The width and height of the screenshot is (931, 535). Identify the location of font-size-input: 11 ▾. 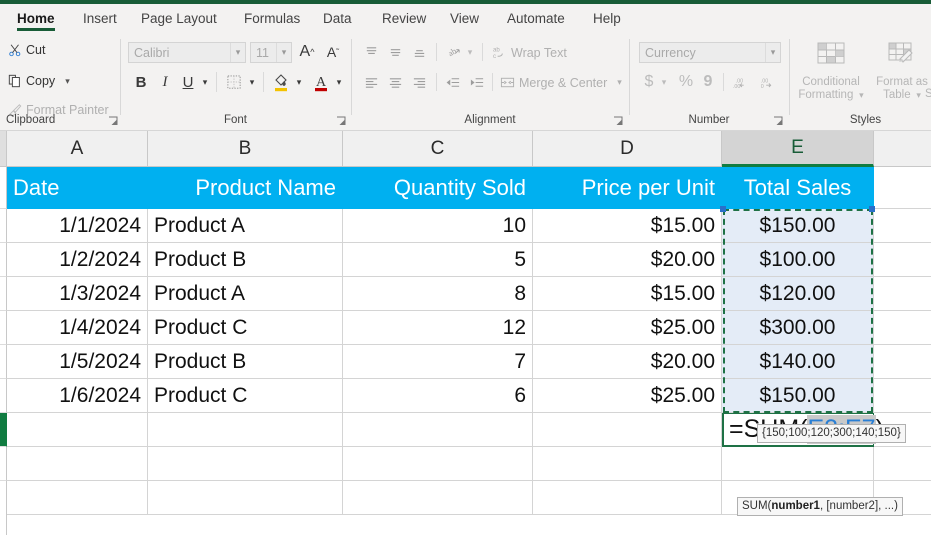
(271, 52).